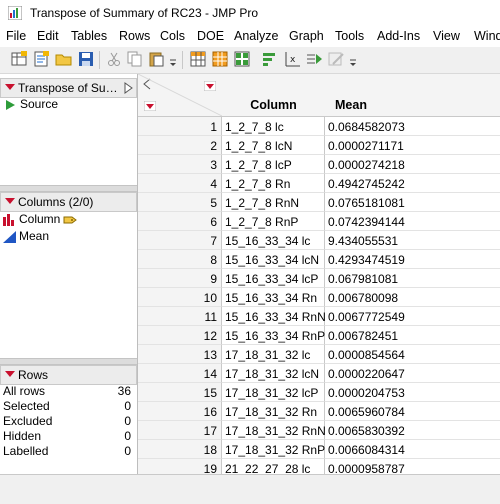  Describe the element at coordinates (180, 466) in the screenshot. I see `row-number: 19` at that location.